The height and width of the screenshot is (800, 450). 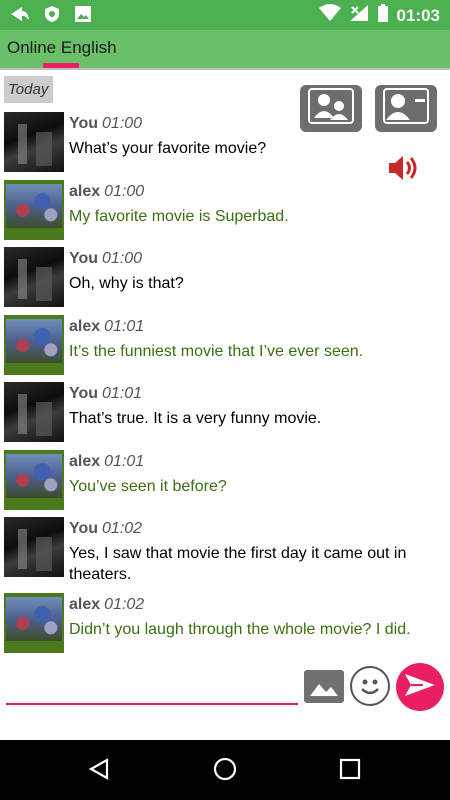 I want to click on home-button, so click(x=225, y=771).